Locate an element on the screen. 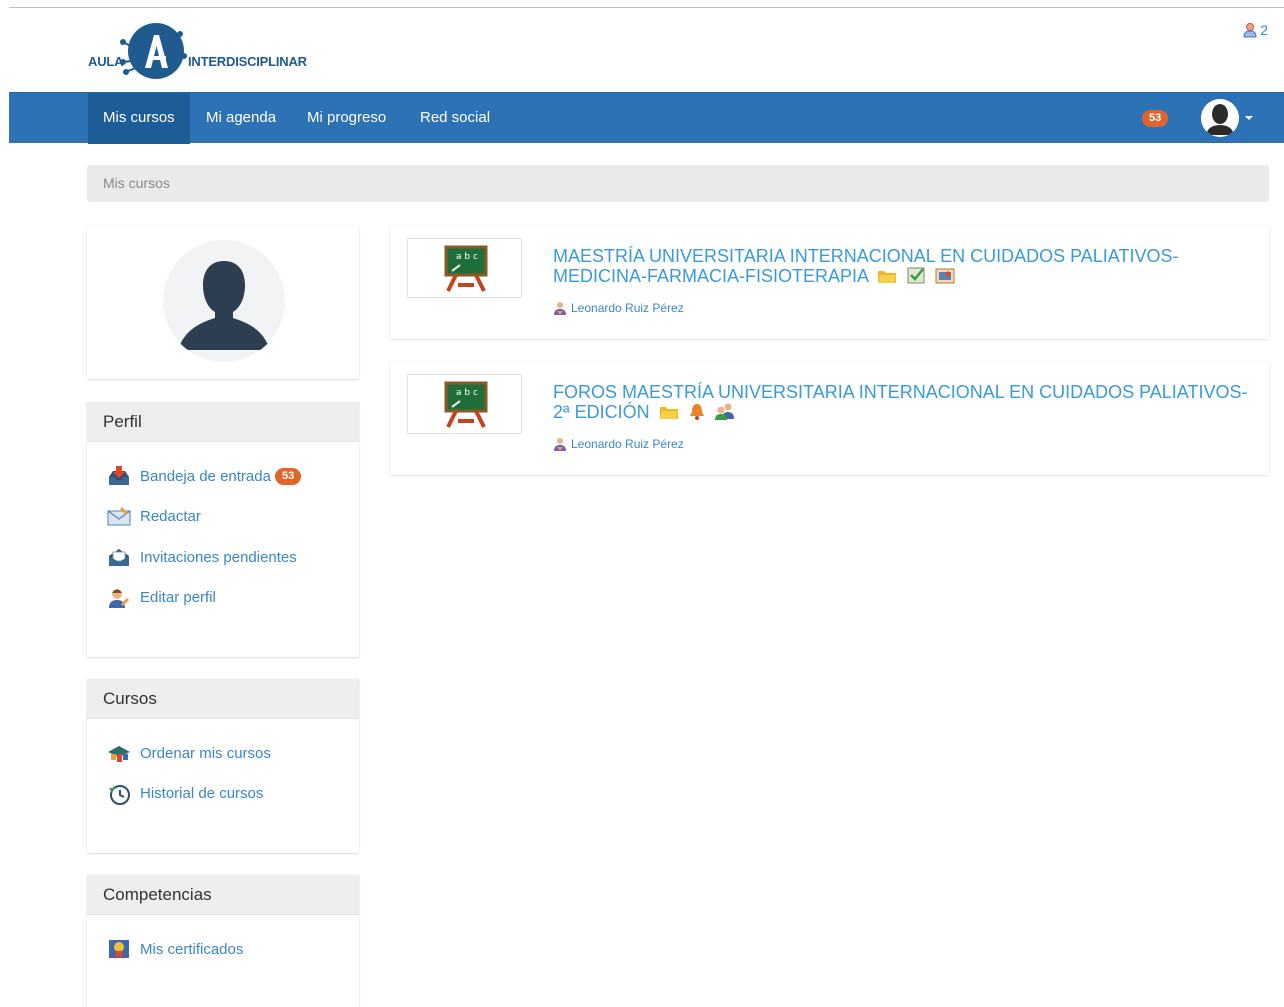 The width and height of the screenshot is (1284, 1007). nav-mi-progreso: Mi progreso is located at coordinates (346, 118).